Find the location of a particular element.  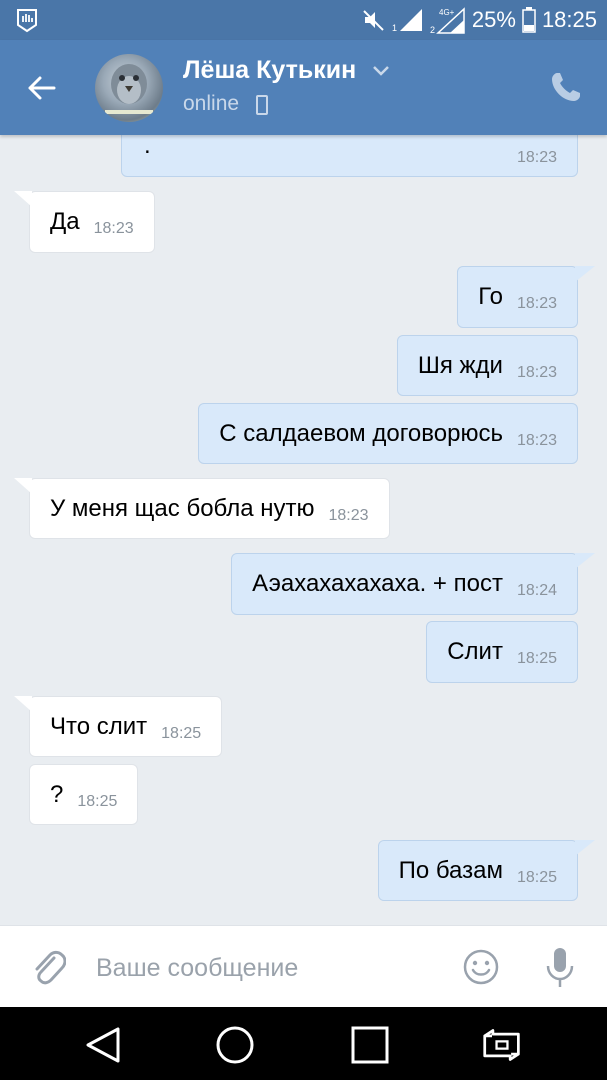

avatar-image is located at coordinates (129, 89).